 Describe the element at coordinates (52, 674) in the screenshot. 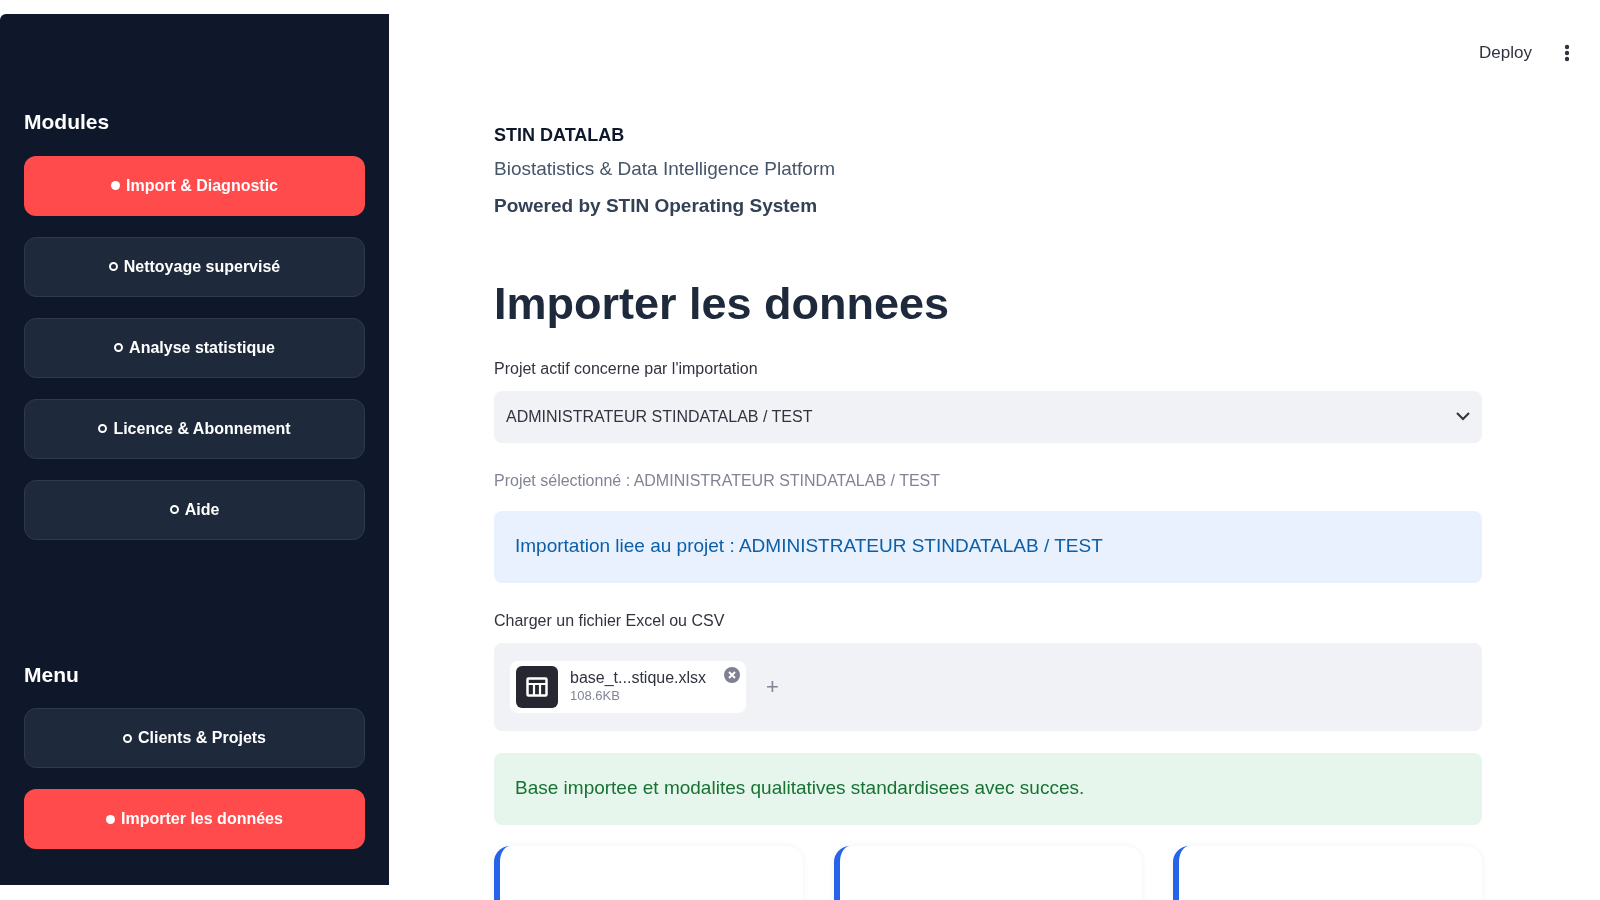

I see `section-title: Menu` at that location.